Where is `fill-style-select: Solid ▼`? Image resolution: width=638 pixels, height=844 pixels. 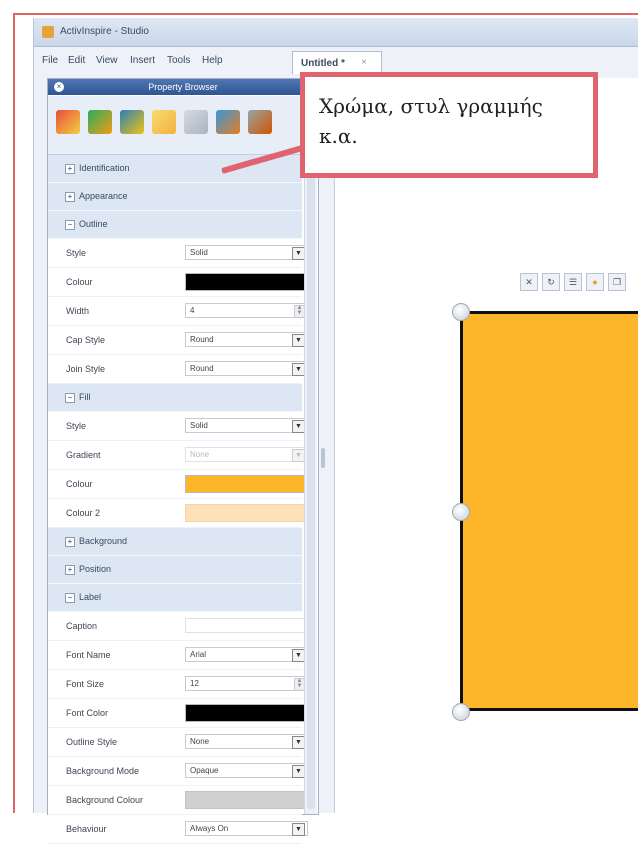
fill-style-select: Solid ▼ is located at coordinates (246, 425).